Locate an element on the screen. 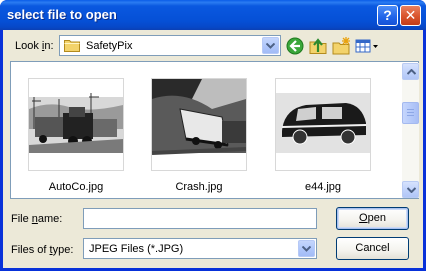  cancel-button: Cancel is located at coordinates (372, 248).